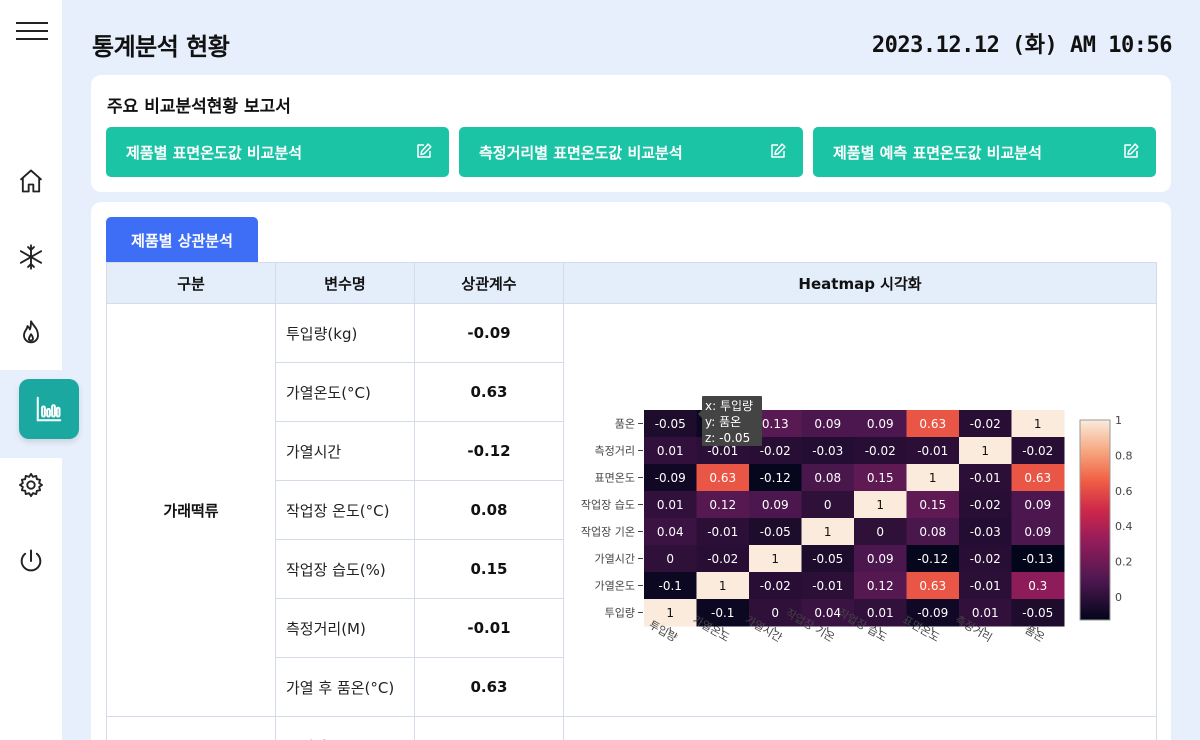  What do you see at coordinates (31, 257) in the screenshot?
I see `snowflake-icon` at bounding box center [31, 257].